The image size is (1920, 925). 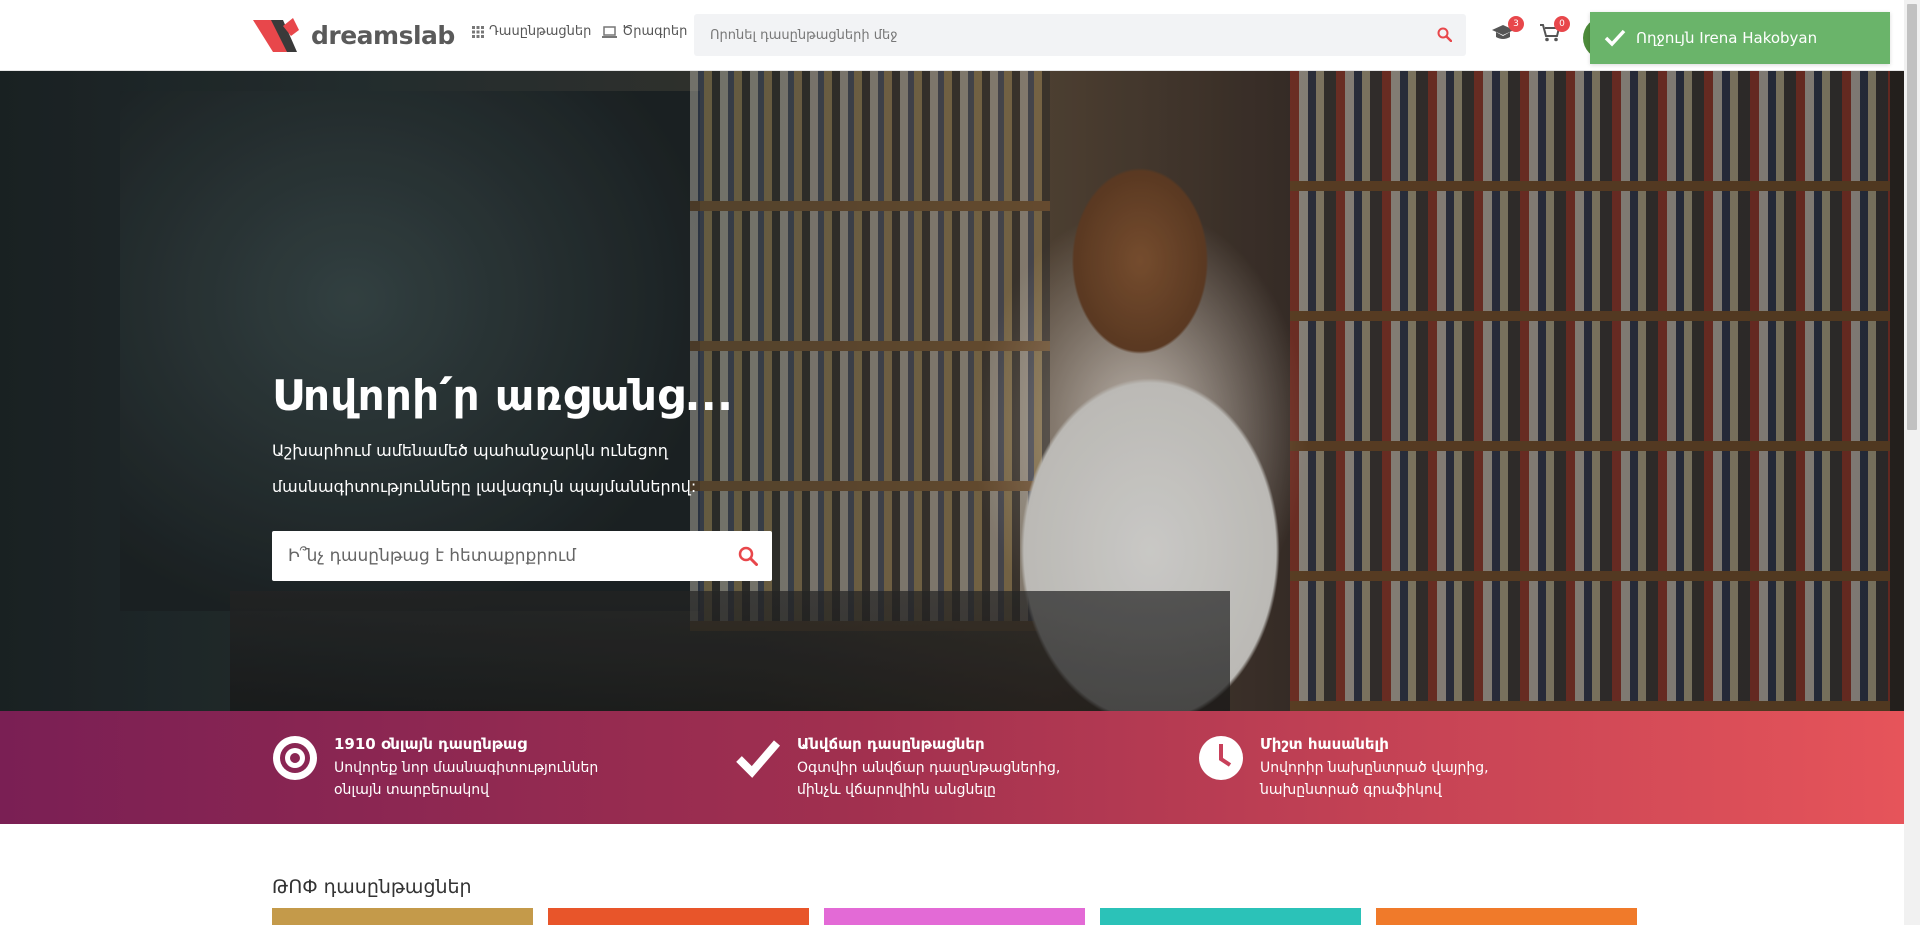 I want to click on dreamslab-logo: dreamslab, so click(x=354, y=35).